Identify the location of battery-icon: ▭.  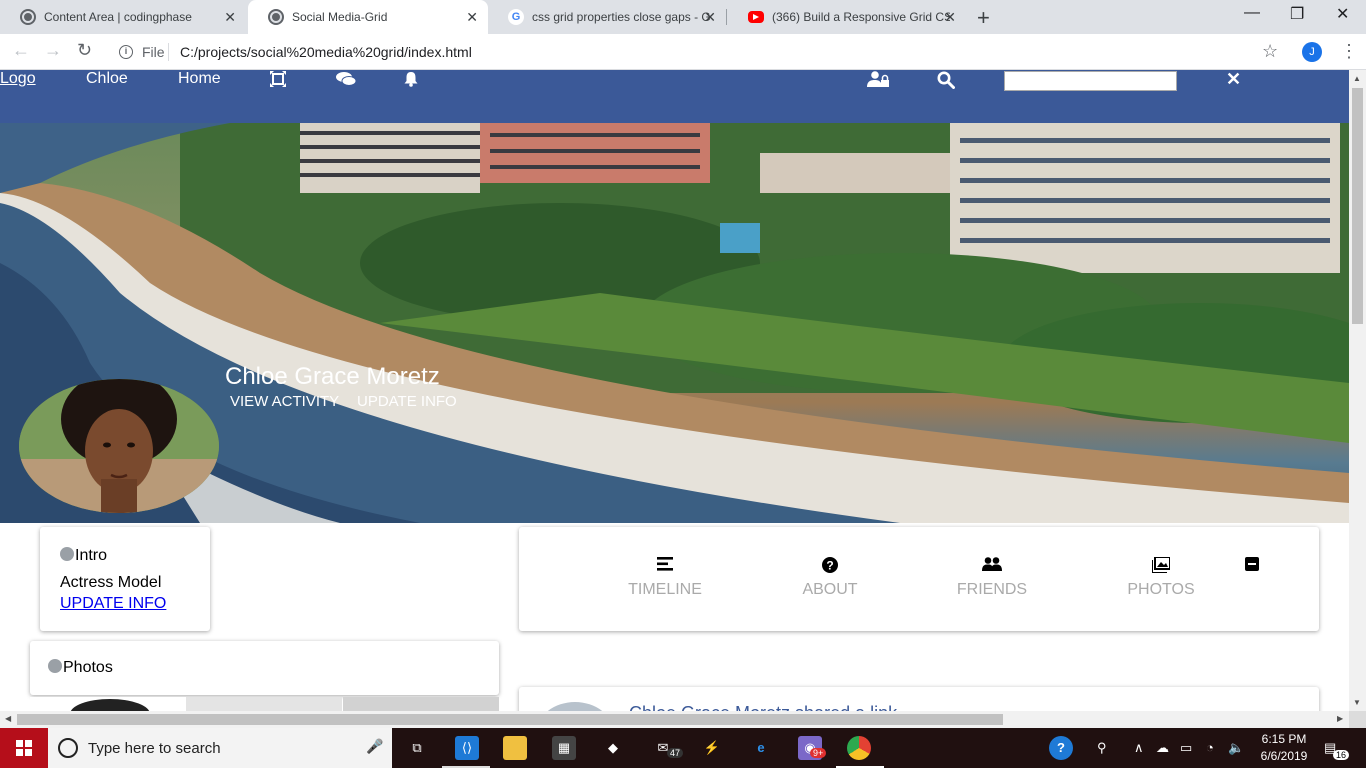
(1186, 748).